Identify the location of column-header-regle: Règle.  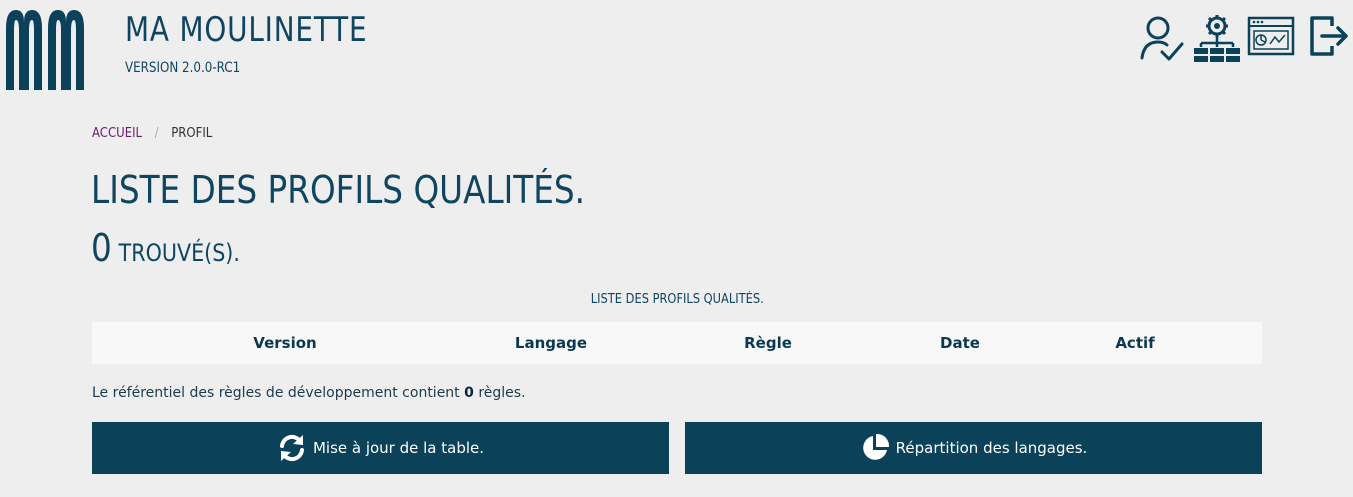
(768, 343).